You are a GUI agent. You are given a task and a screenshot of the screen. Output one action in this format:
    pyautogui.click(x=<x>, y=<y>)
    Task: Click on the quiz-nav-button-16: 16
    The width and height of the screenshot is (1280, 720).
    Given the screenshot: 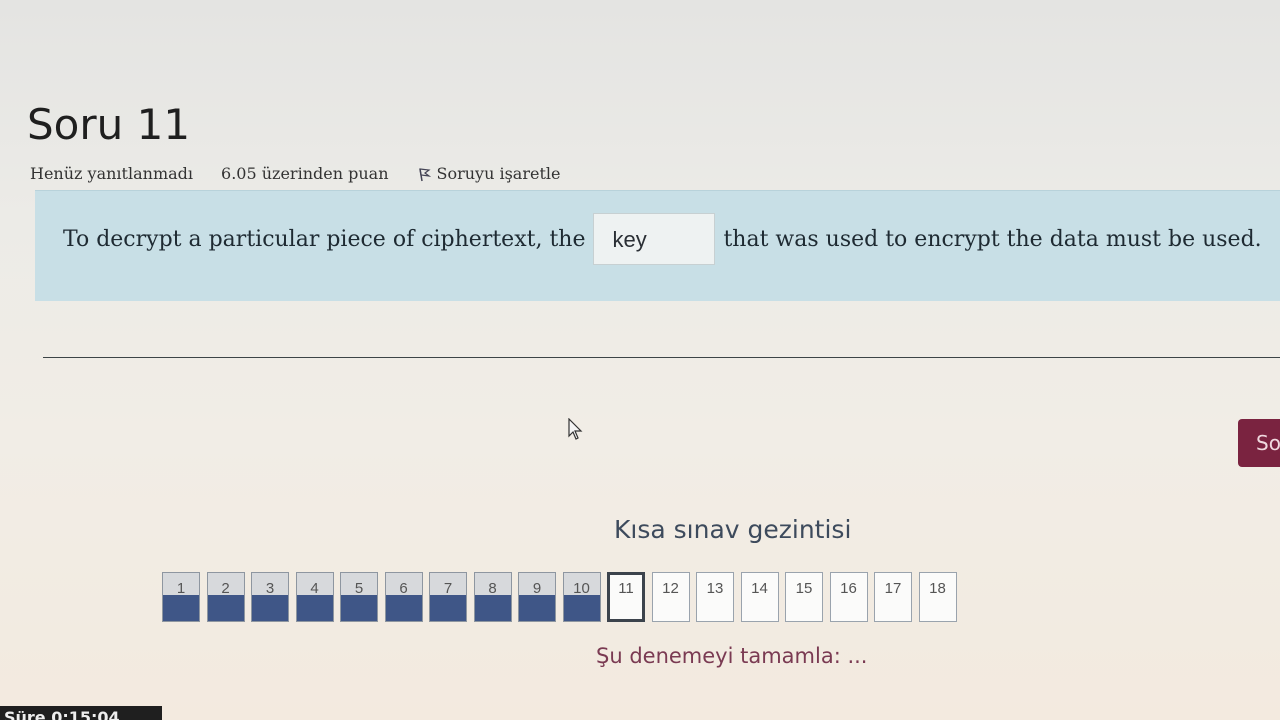 What is the action you would take?
    pyautogui.click(x=848, y=597)
    